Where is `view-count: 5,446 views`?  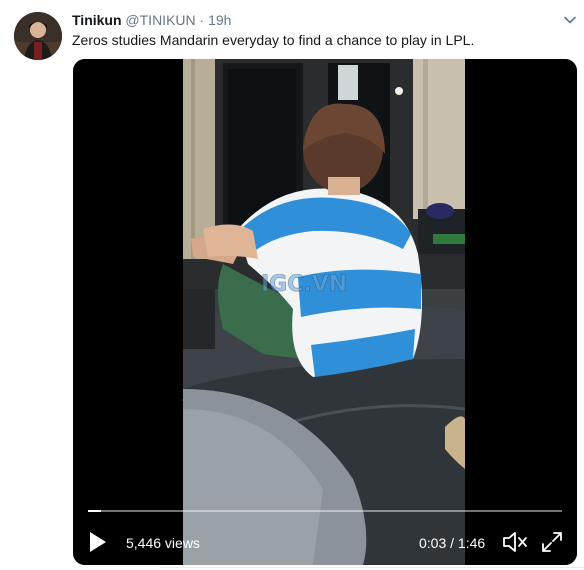
view-count: 5,446 views is located at coordinates (163, 543).